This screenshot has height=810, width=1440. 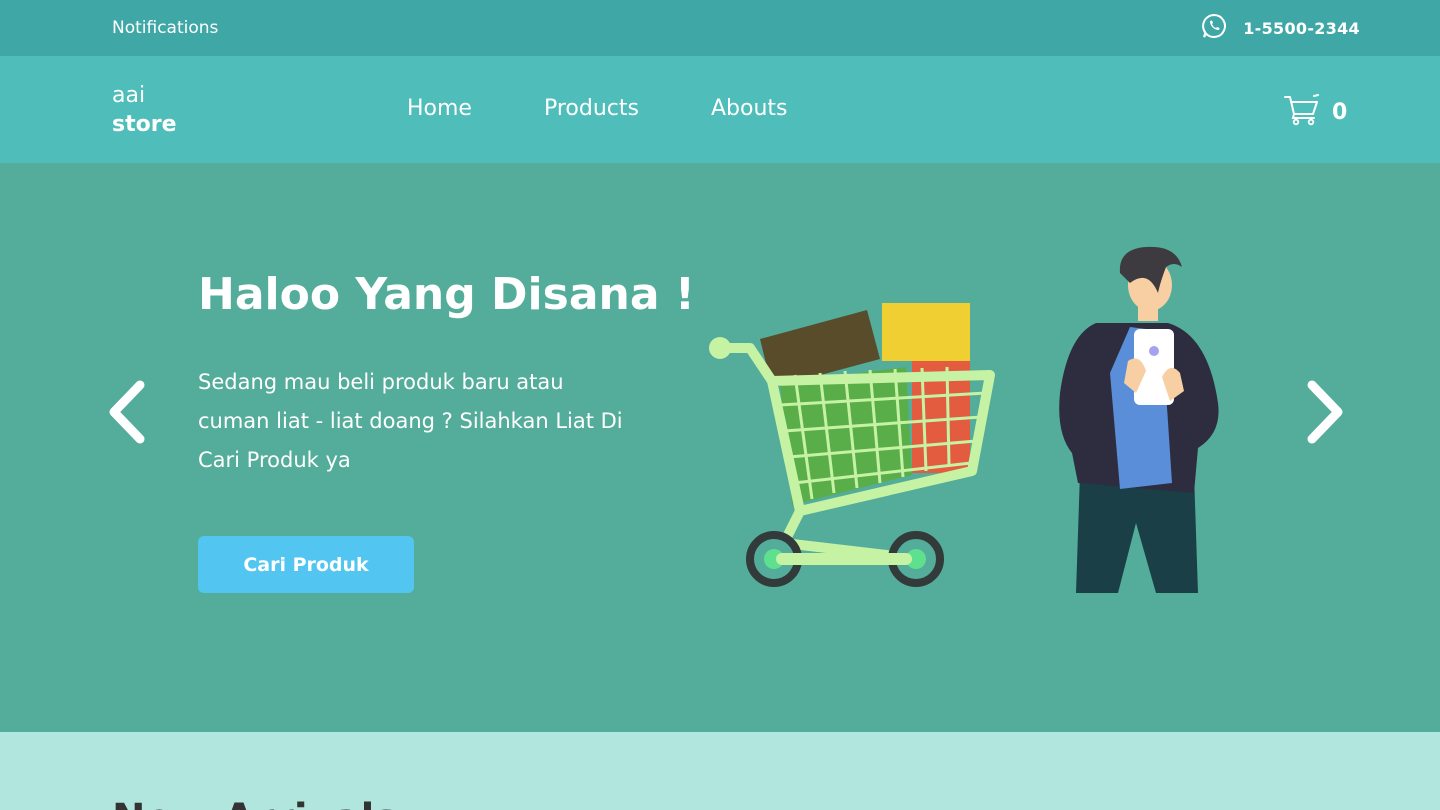 I want to click on cart-button: 0, so click(x=1315, y=112).